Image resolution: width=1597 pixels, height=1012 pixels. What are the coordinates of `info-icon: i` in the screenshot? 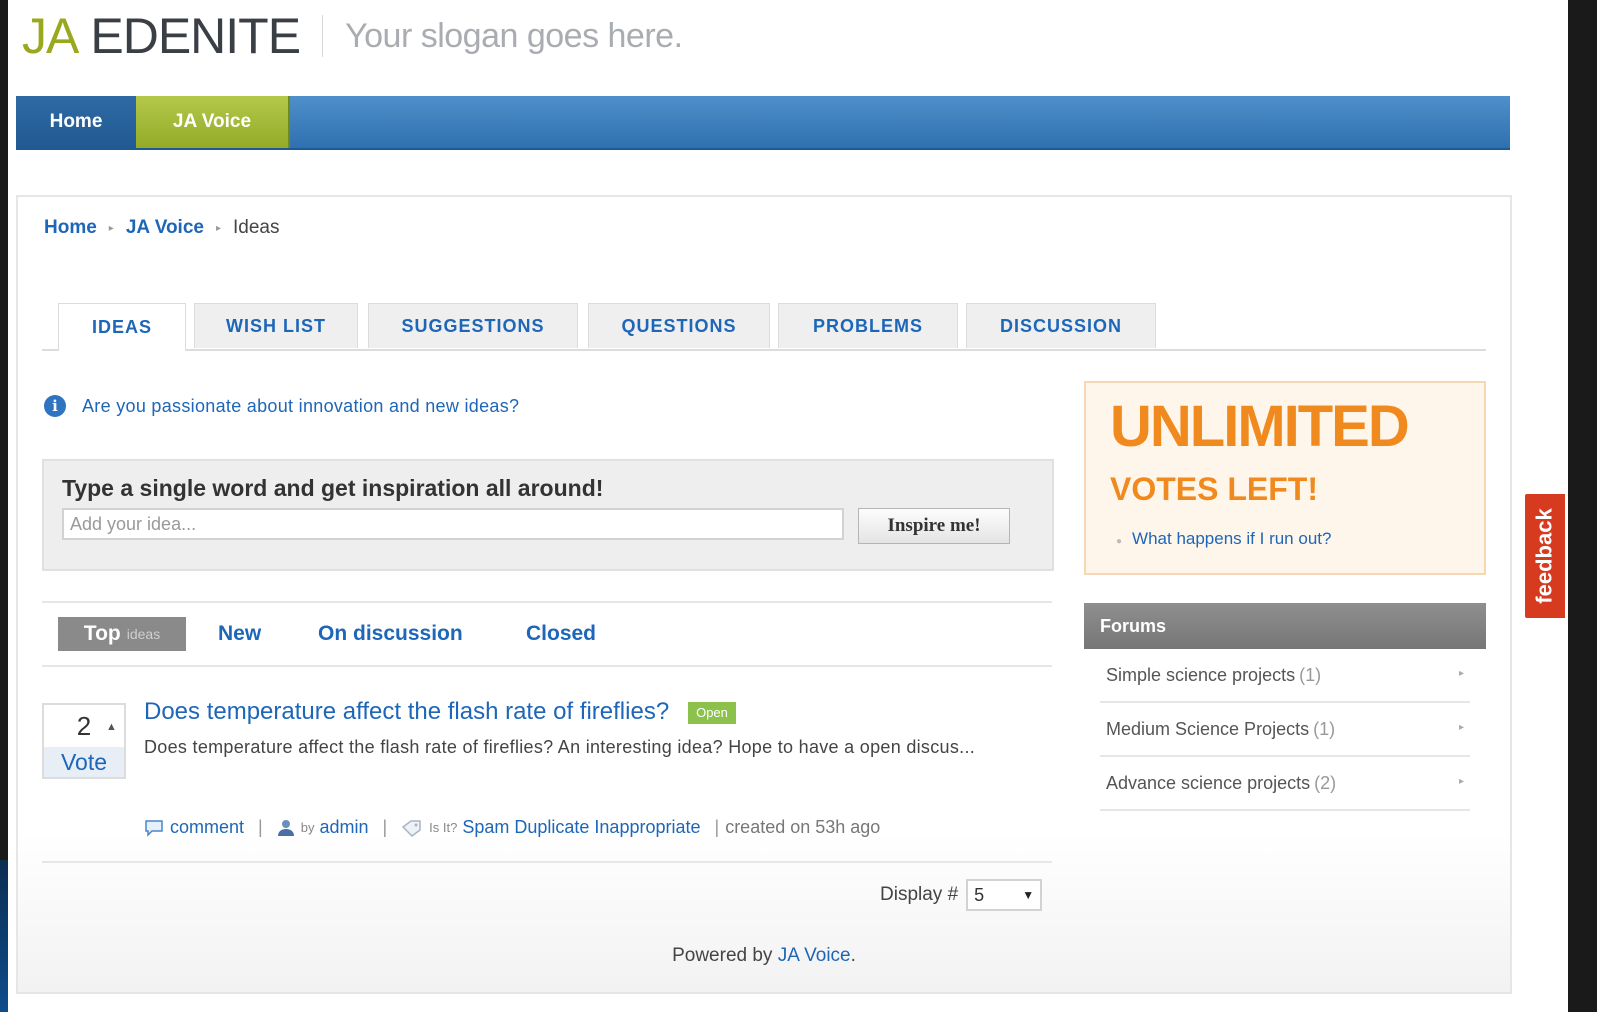 It's located at (55, 406).